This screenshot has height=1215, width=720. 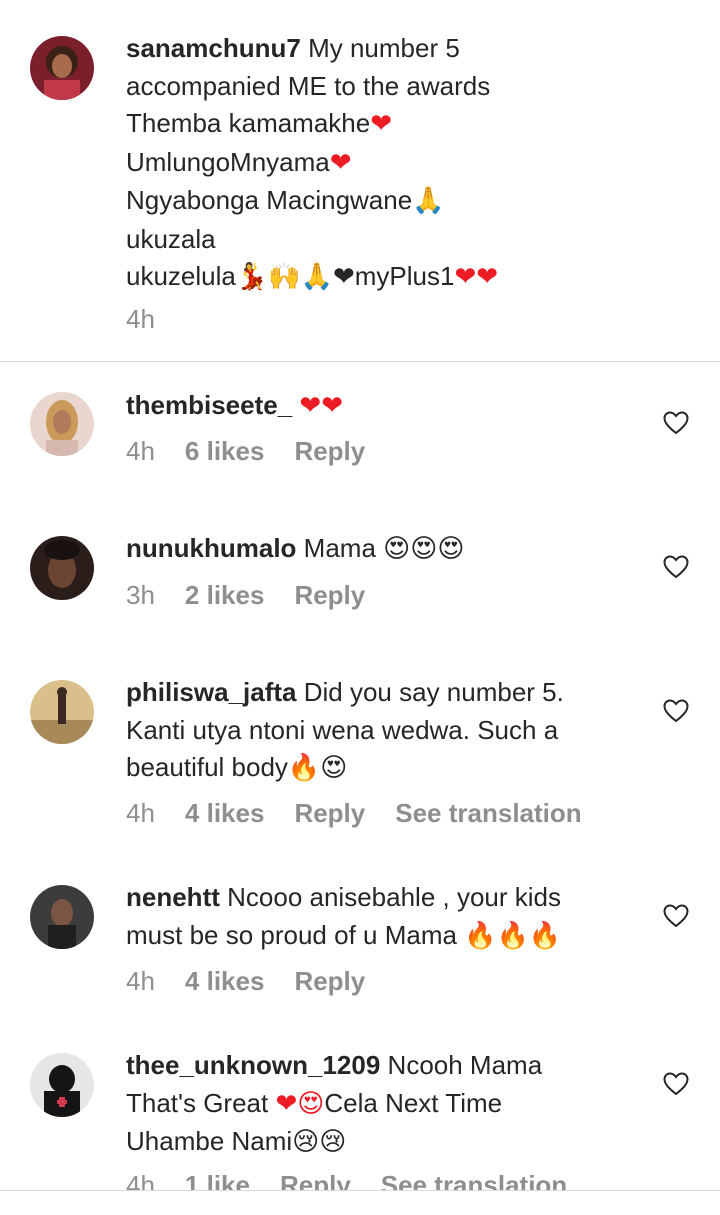 What do you see at coordinates (248, 123) in the screenshot?
I see `comment-text-line: Themba kamamakhe` at bounding box center [248, 123].